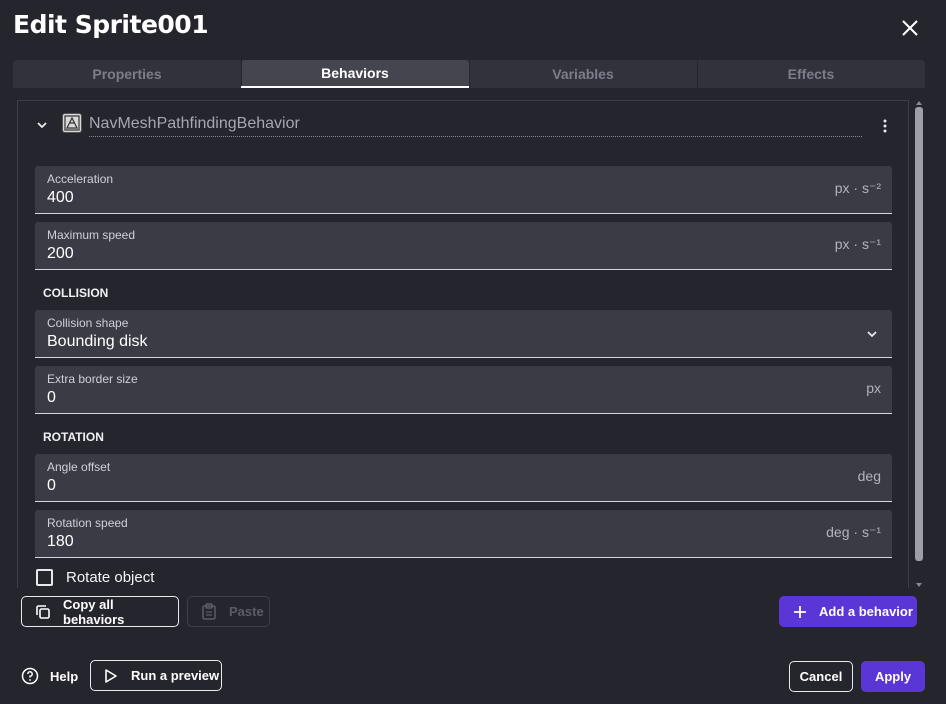 The width and height of the screenshot is (946, 704). What do you see at coordinates (186, 577) in the screenshot?
I see `rotate-object-row: Rotate object` at bounding box center [186, 577].